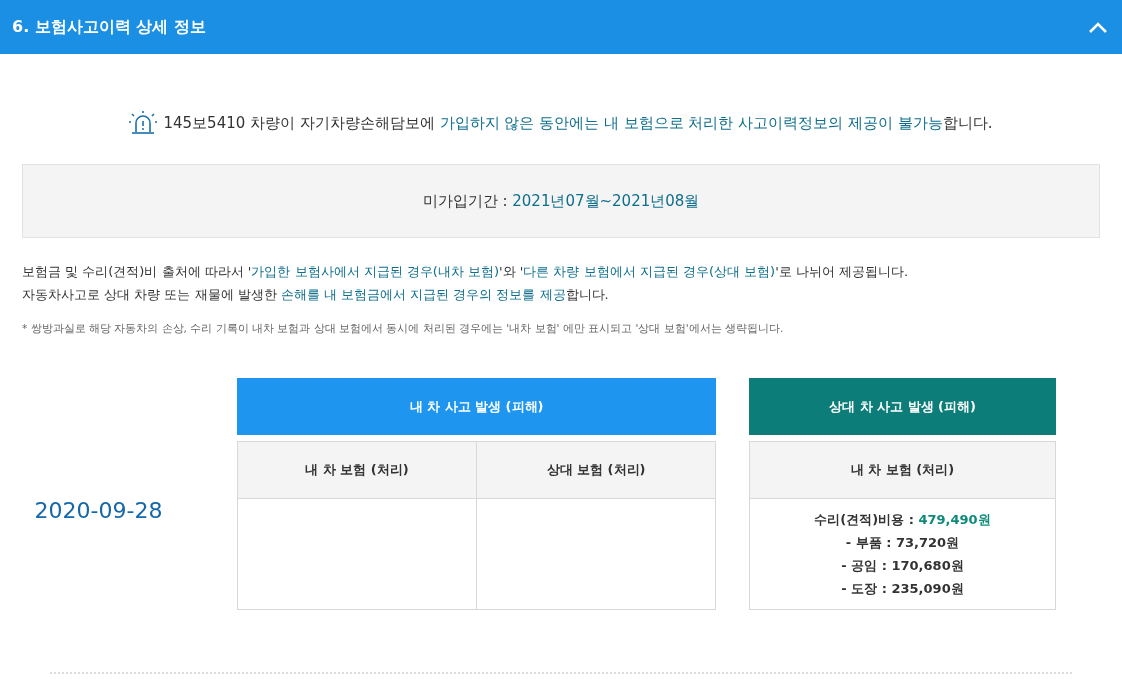 The height and width of the screenshot is (696, 1122). I want to click on column-header: 상대 보험 (처리), so click(596, 470).